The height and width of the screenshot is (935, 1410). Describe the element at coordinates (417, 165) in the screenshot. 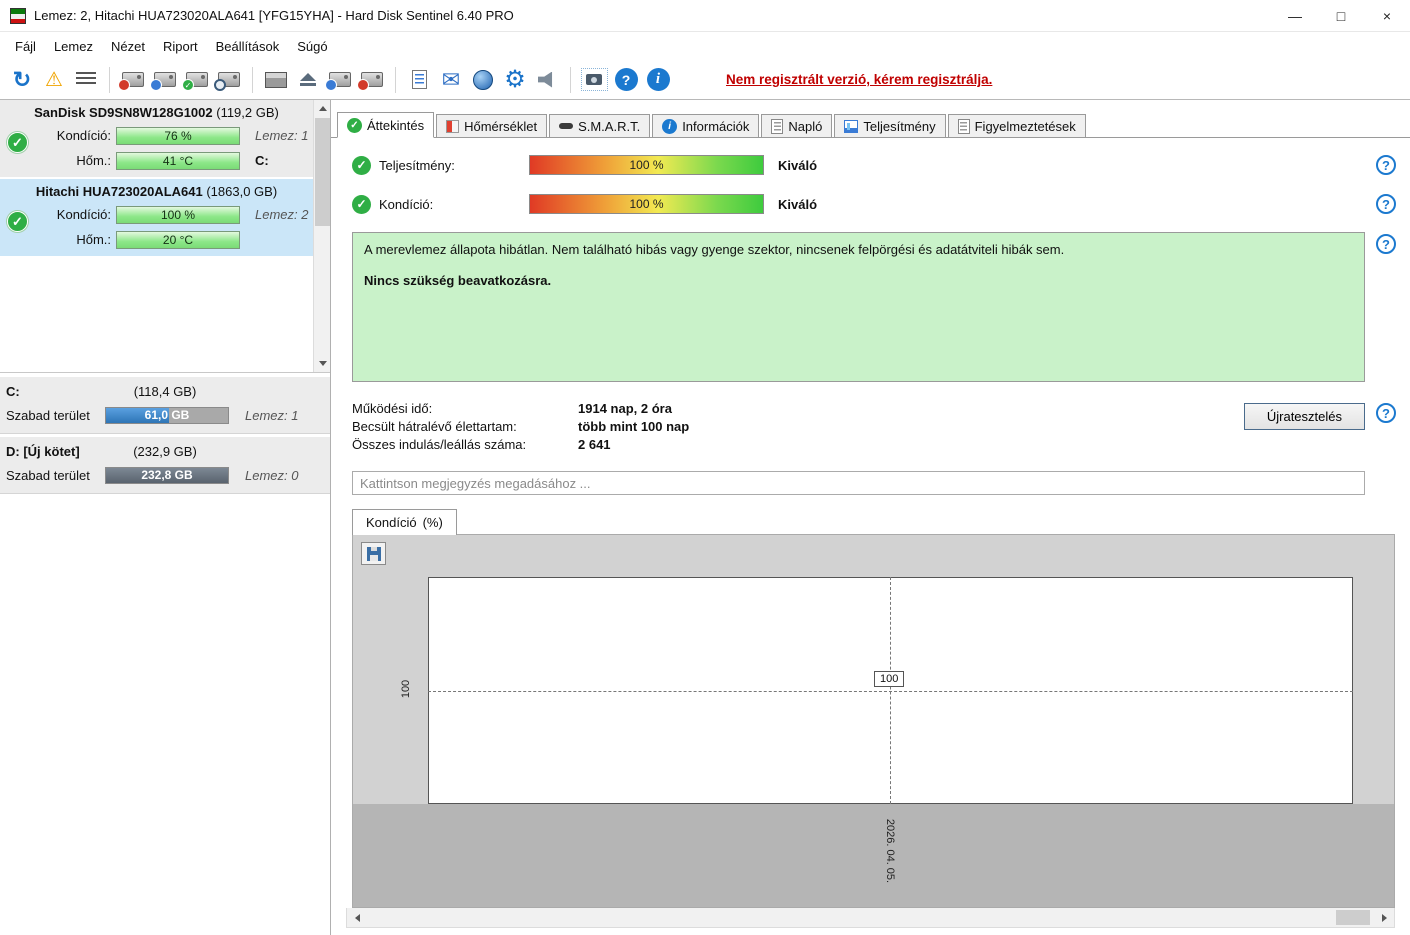

I see `performance-label: Teljesítmény:` at that location.